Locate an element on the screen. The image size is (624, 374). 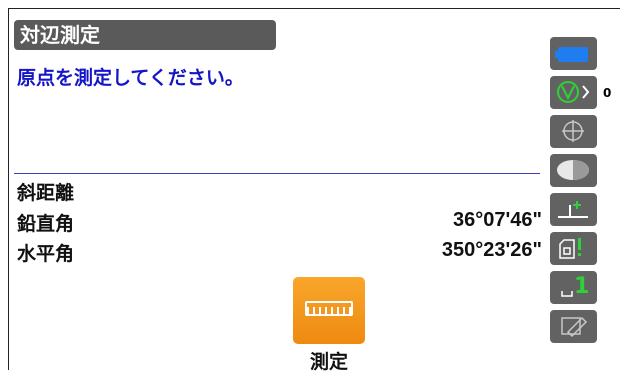
crosshair-icon is located at coordinates (573, 131).